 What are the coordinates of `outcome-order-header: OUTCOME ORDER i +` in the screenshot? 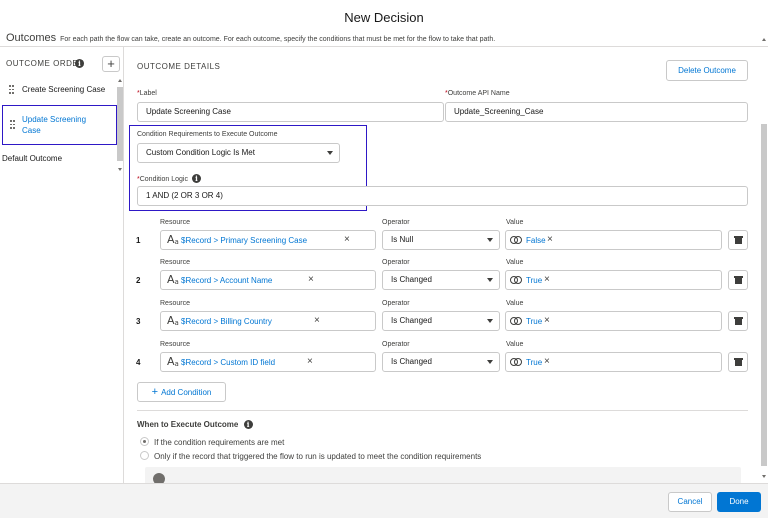 It's located at (63, 64).